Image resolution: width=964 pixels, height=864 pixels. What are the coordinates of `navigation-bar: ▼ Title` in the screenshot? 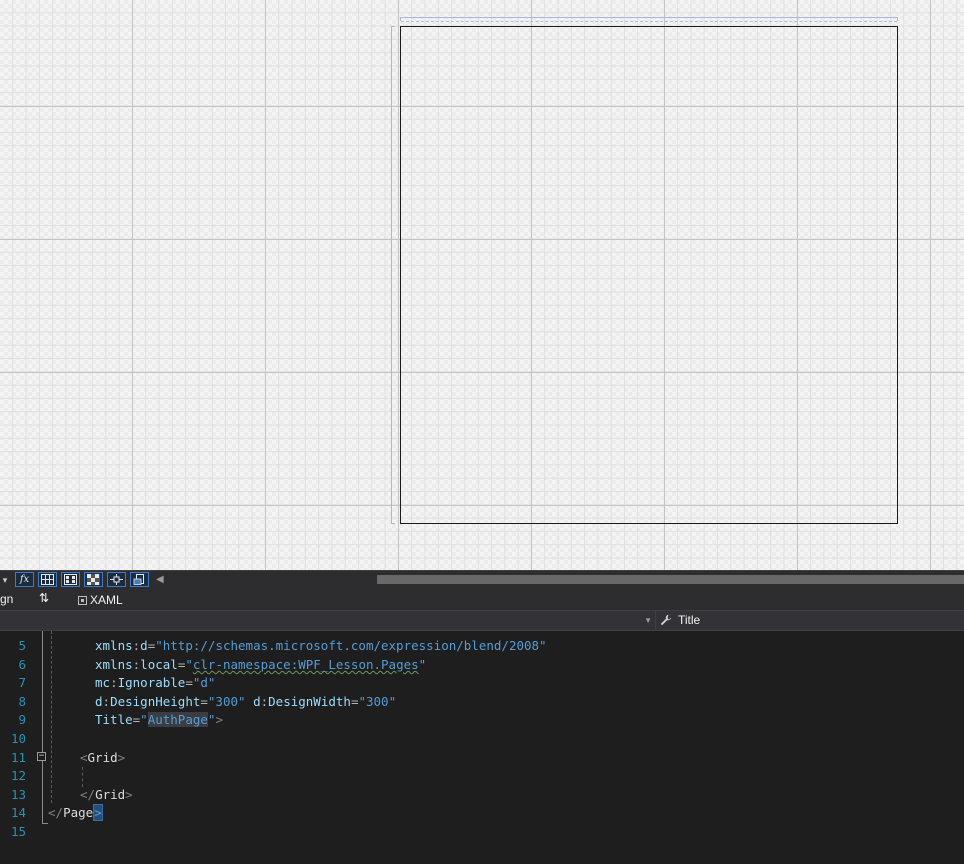 It's located at (482, 621).